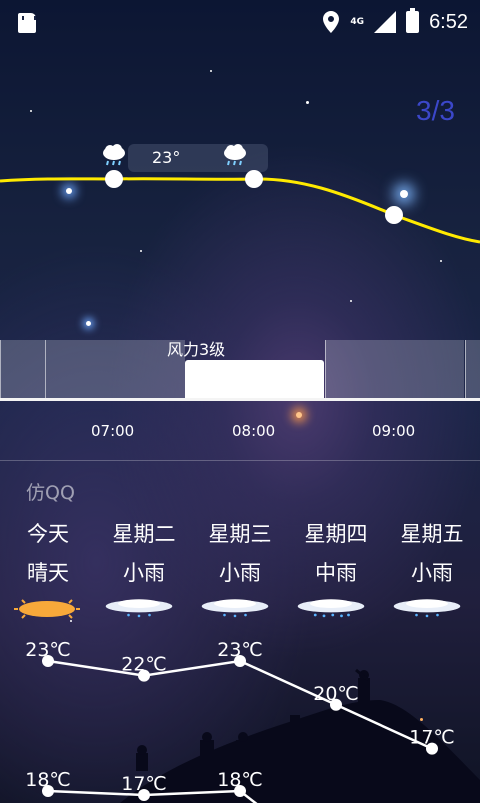 The height and width of the screenshot is (803, 480). I want to click on forecast-day: 星期二 小雨, so click(144, 554).